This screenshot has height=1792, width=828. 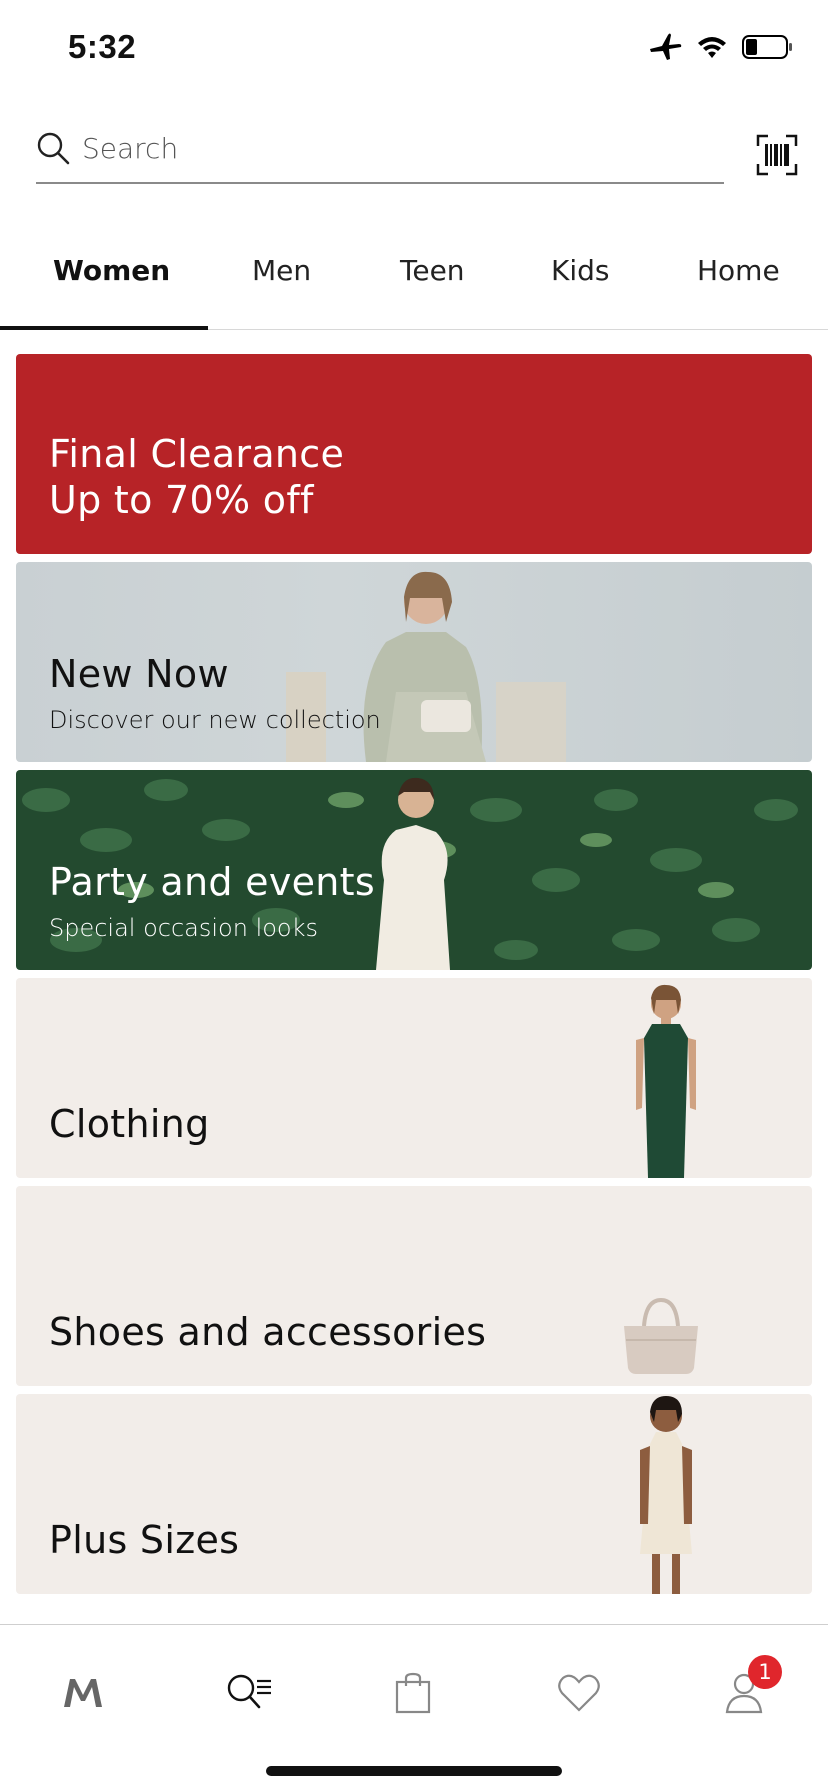 I want to click on clothing-model-image, so click(x=666, y=1081).